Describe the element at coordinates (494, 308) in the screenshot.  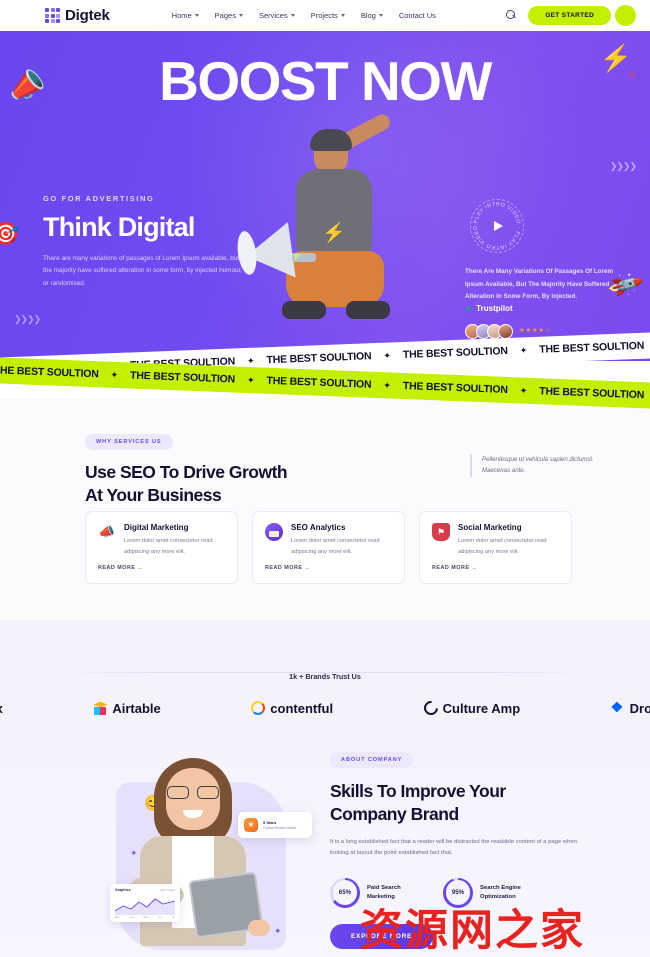
I see `trustpilot-label: Trustpilot` at that location.